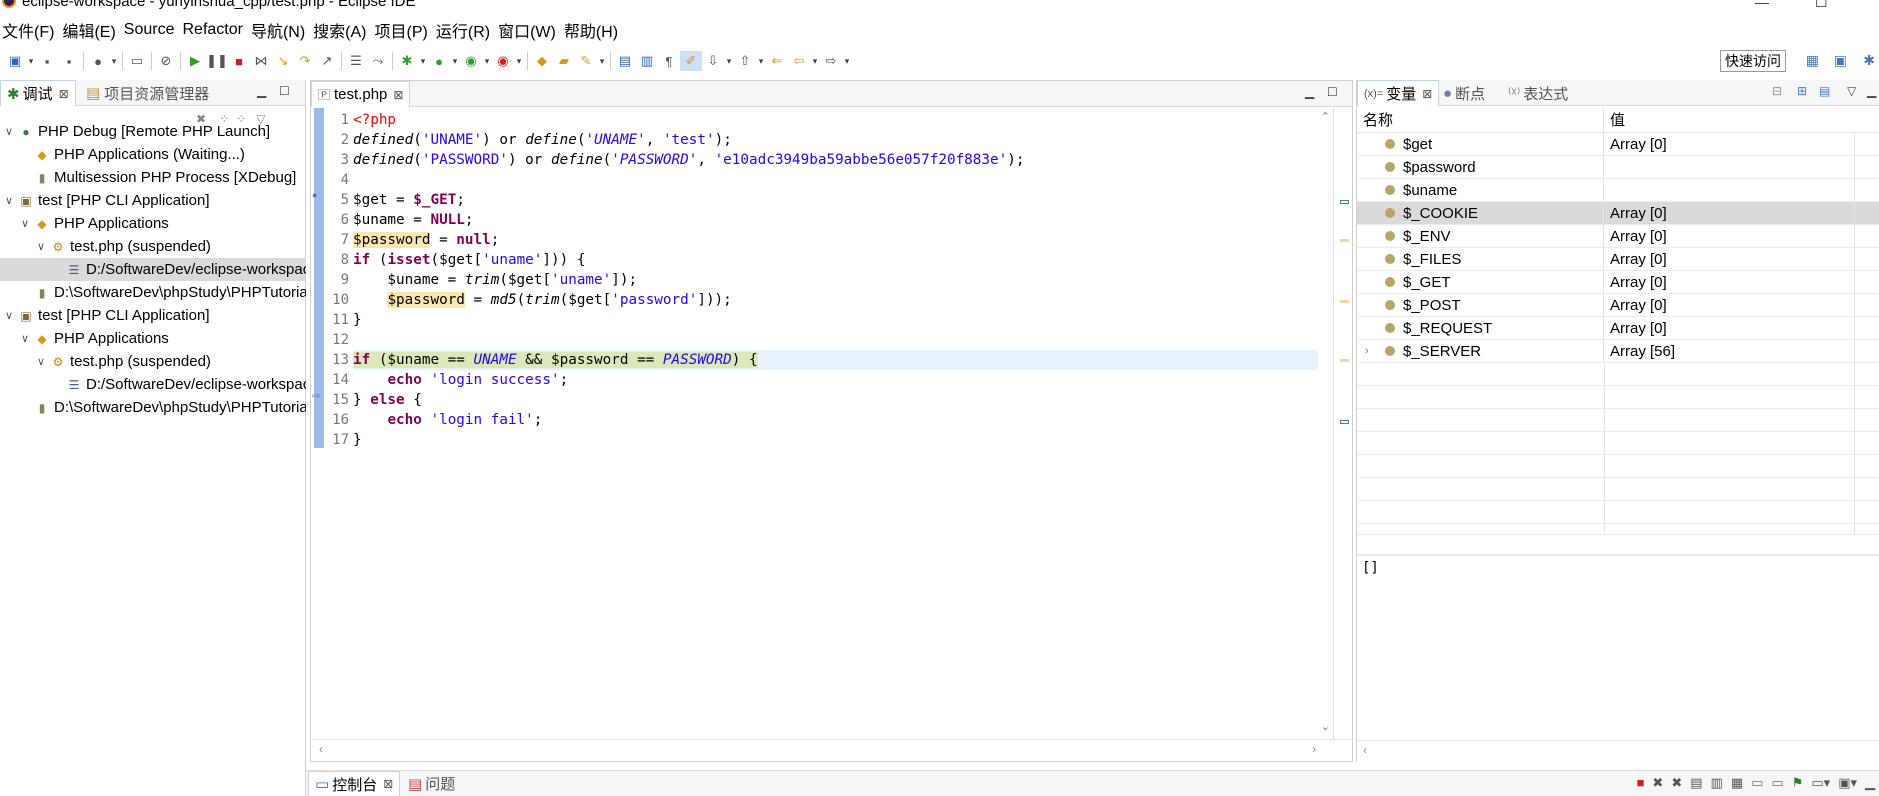  I want to click on debug-perspective-icon: ✱, so click(1869, 60).